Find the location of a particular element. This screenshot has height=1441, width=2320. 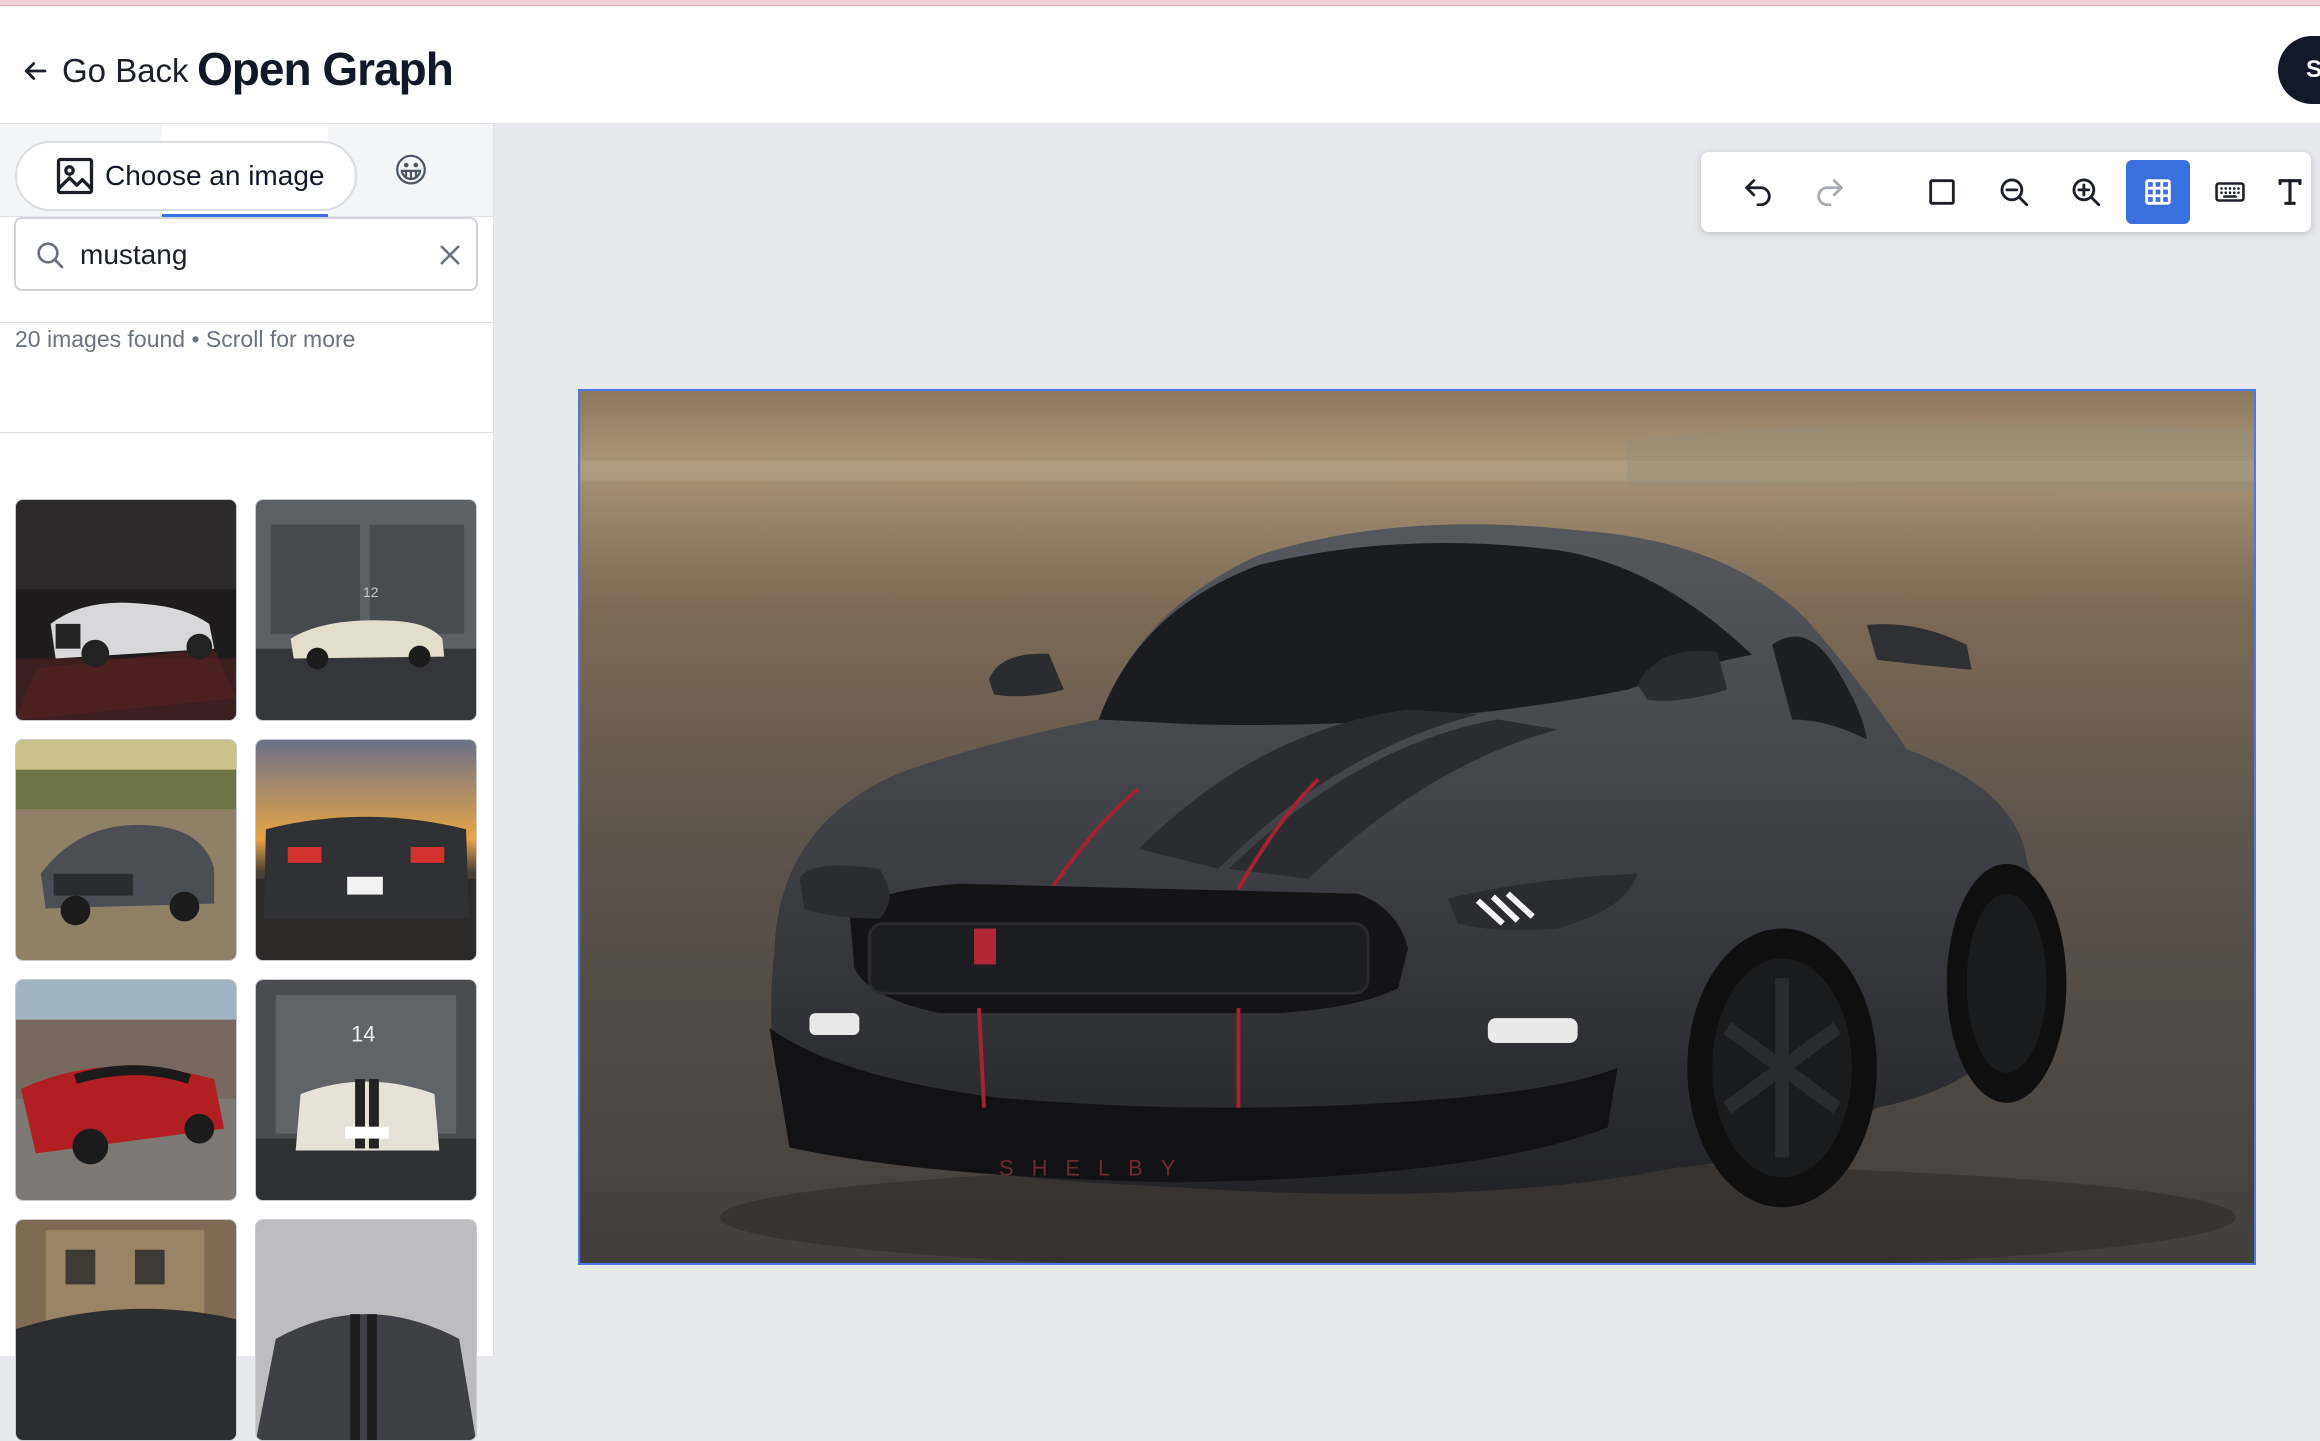

search-icon is located at coordinates (50, 255).